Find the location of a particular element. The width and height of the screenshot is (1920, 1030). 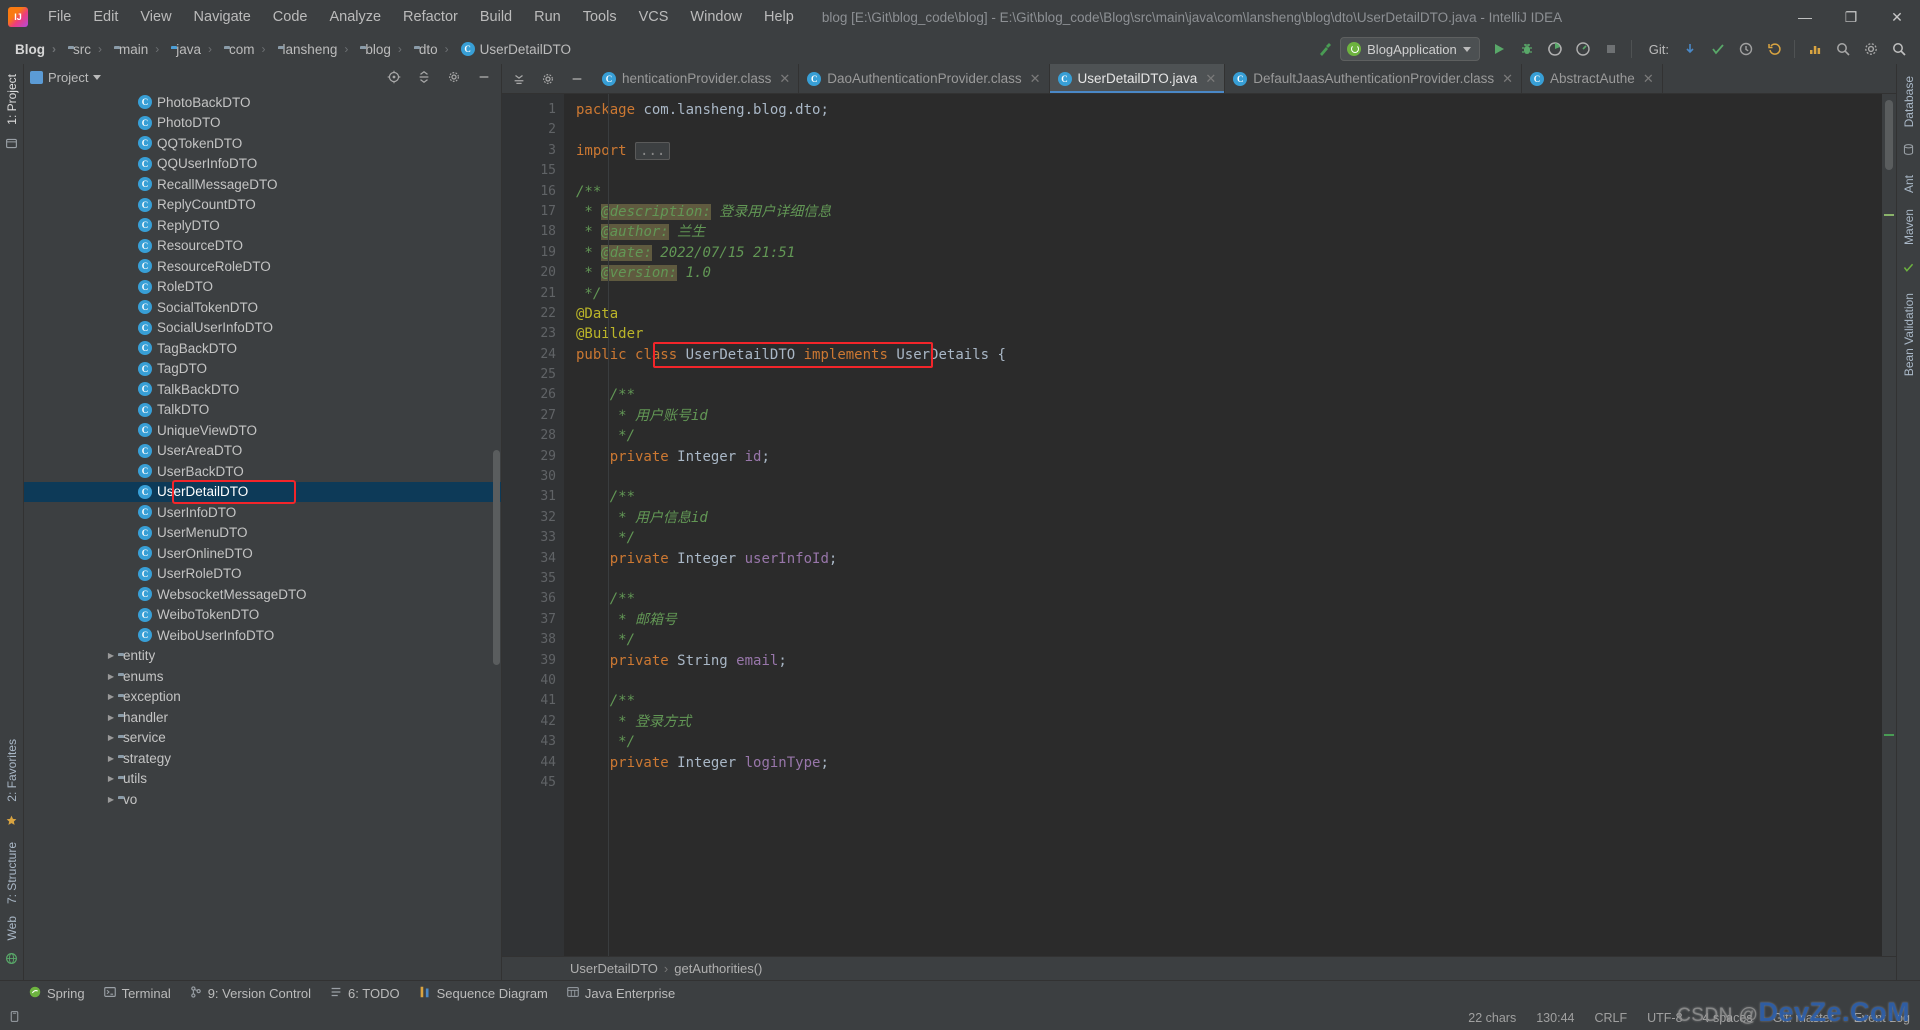

tree-node: ▶ service is located at coordinates (262, 738).